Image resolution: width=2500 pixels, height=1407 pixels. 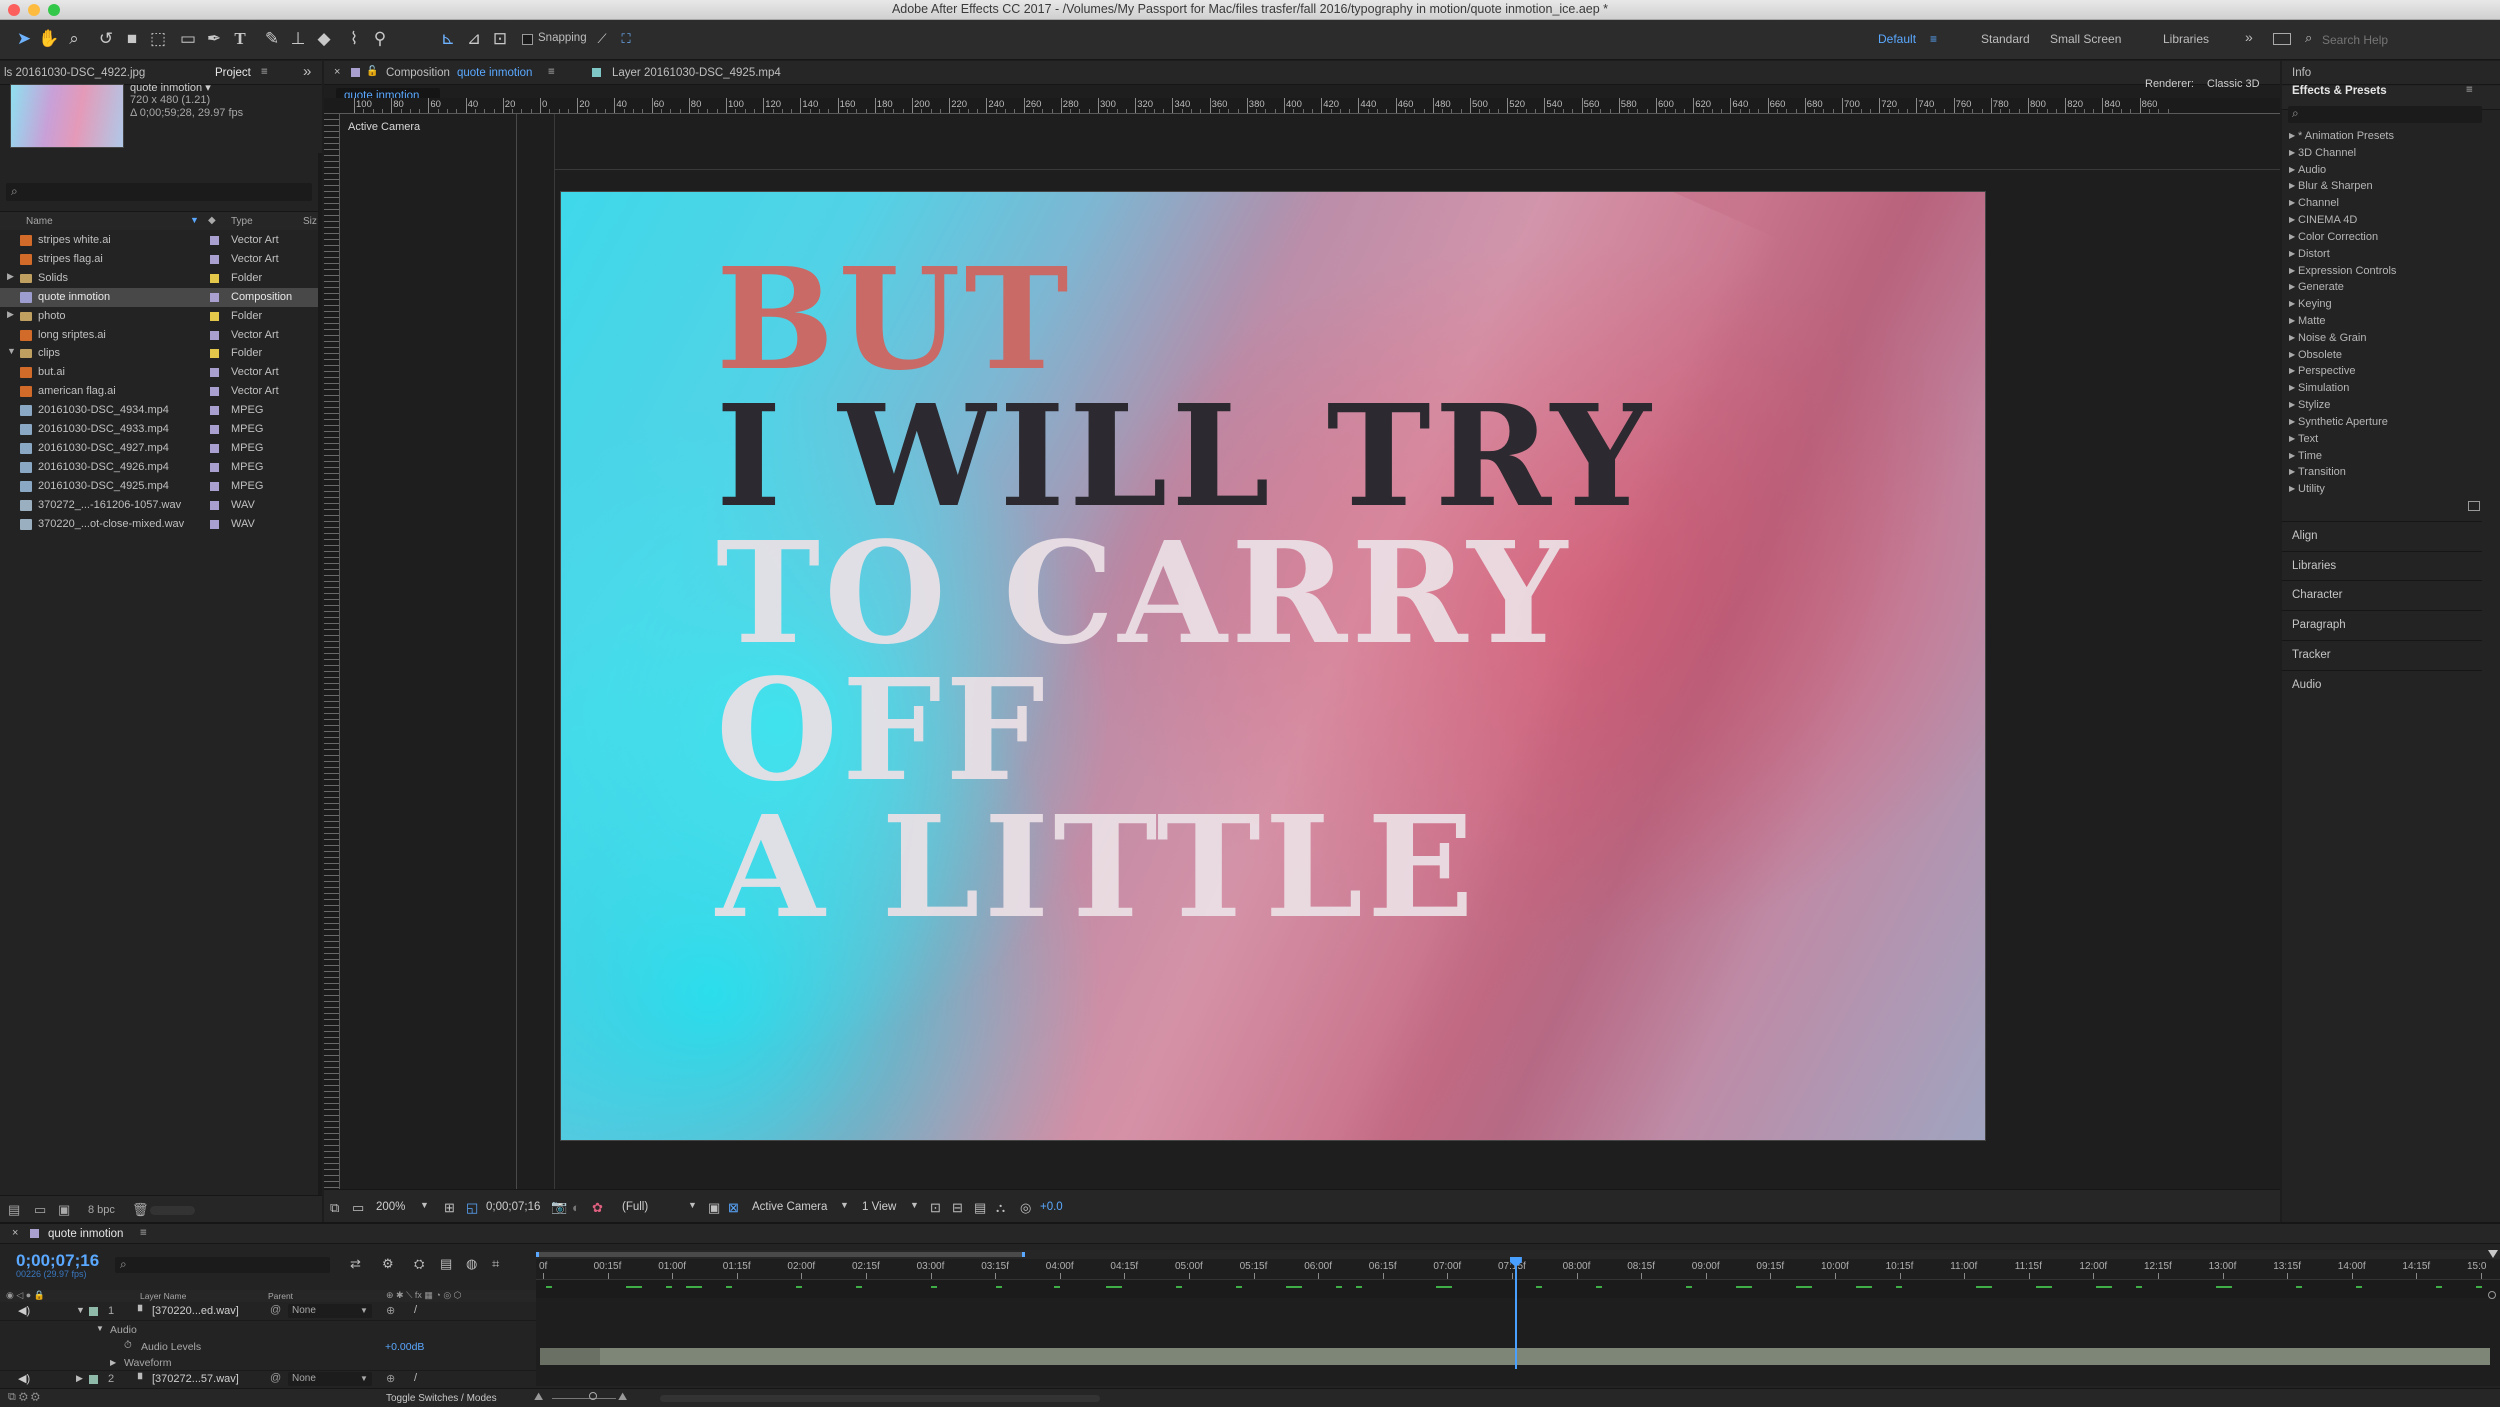 What do you see at coordinates (159, 524) in the screenshot?
I see `project-item: 370220_...ot-close-mixed.wav WAV` at bounding box center [159, 524].